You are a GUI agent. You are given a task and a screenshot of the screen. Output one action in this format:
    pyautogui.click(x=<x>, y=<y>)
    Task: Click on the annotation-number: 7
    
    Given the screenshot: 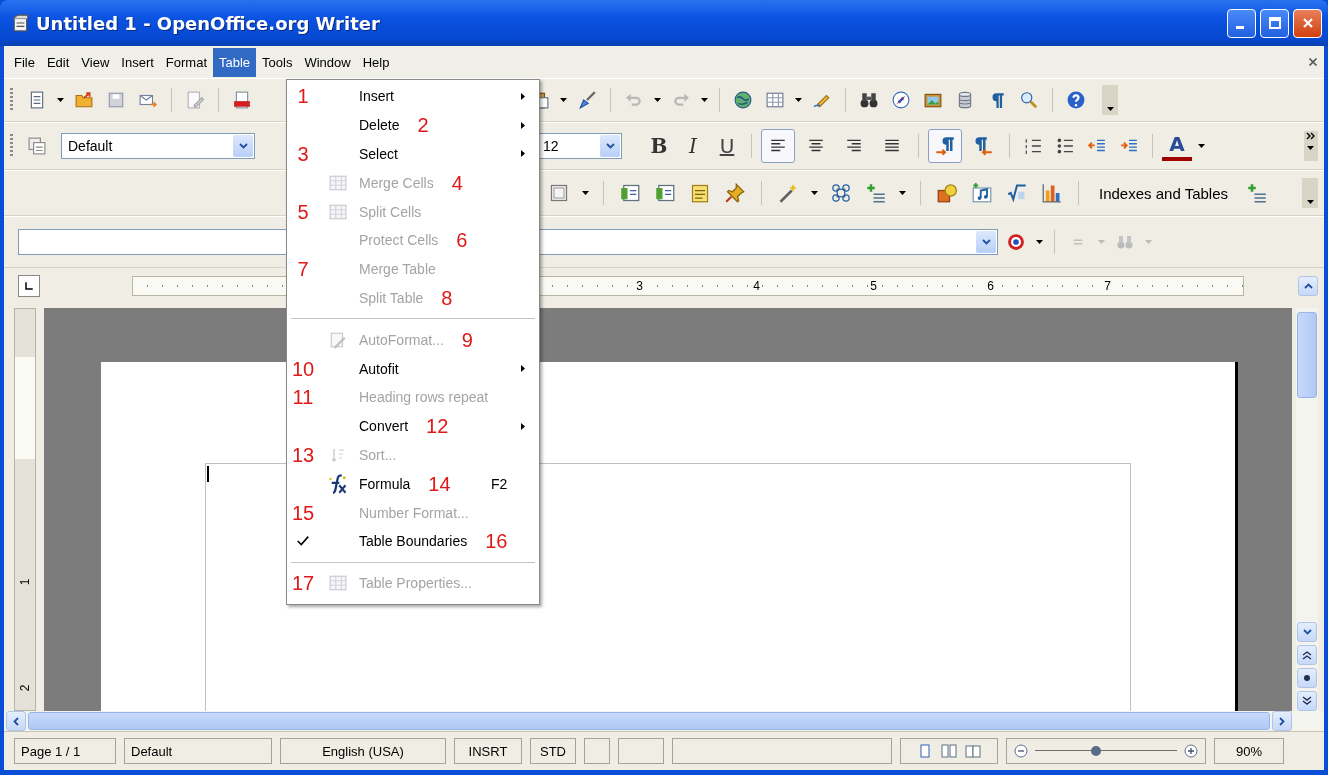 What is the action you would take?
    pyautogui.click(x=303, y=269)
    